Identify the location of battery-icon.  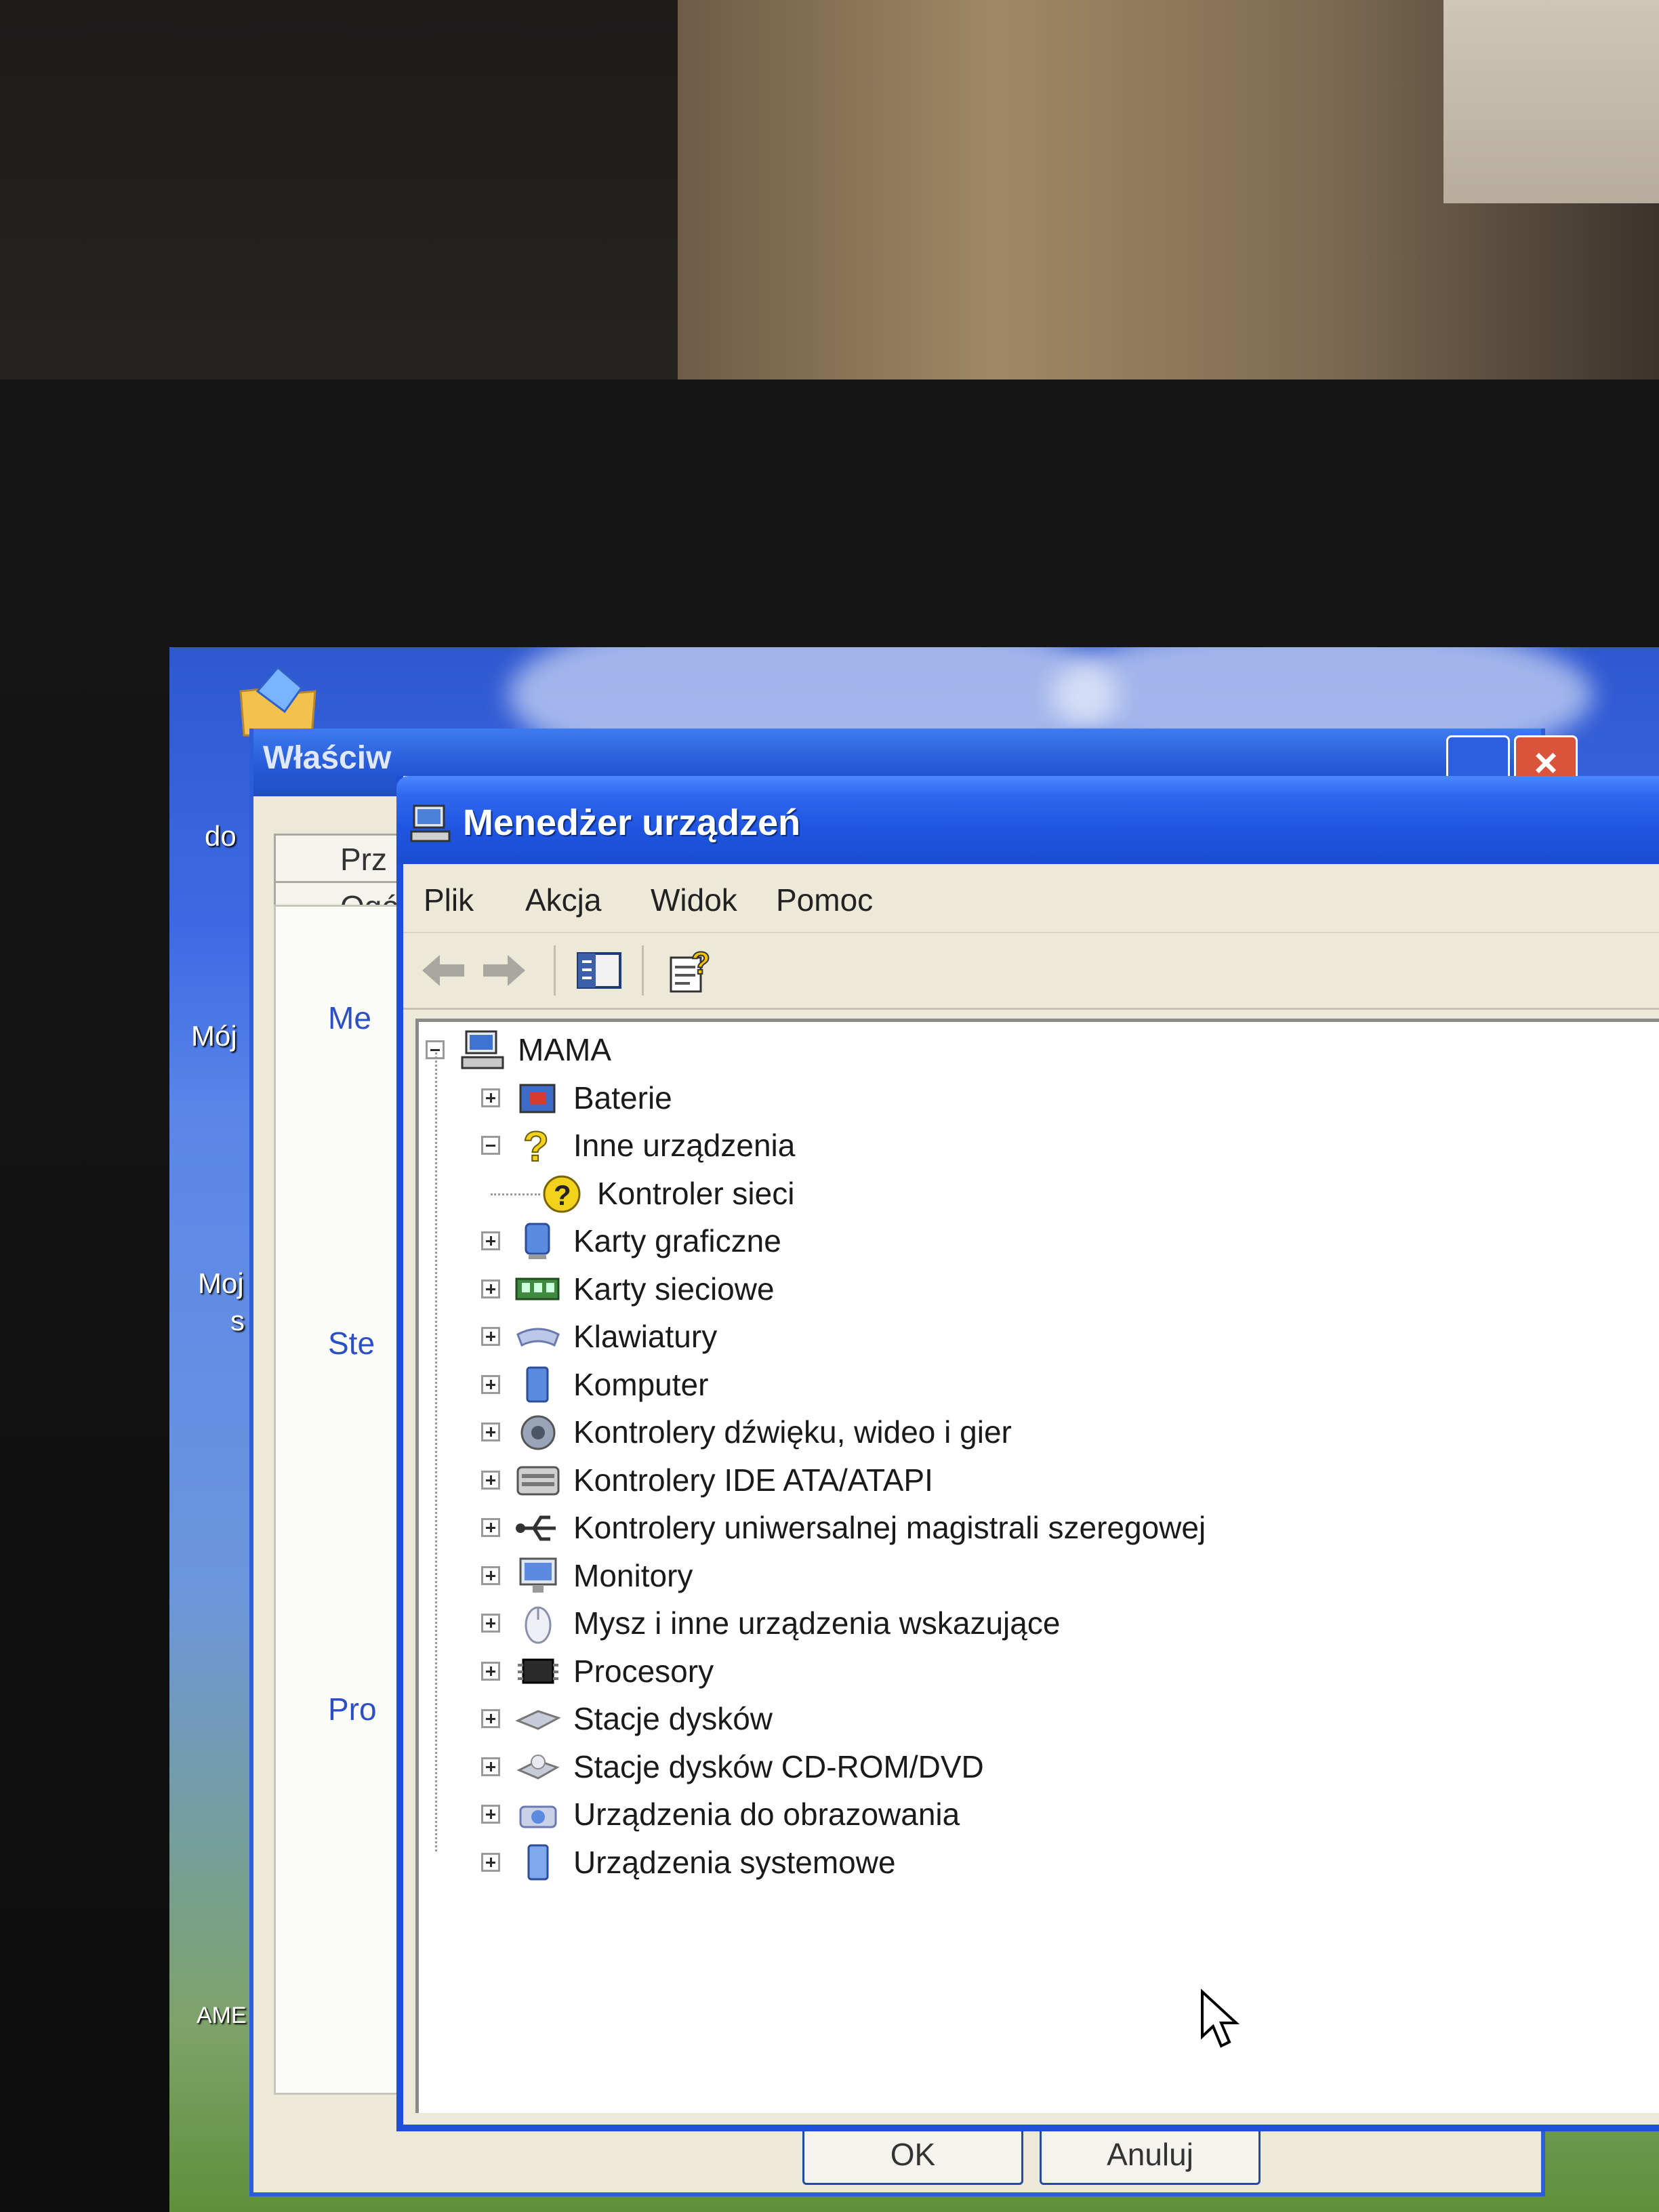
(537, 1098).